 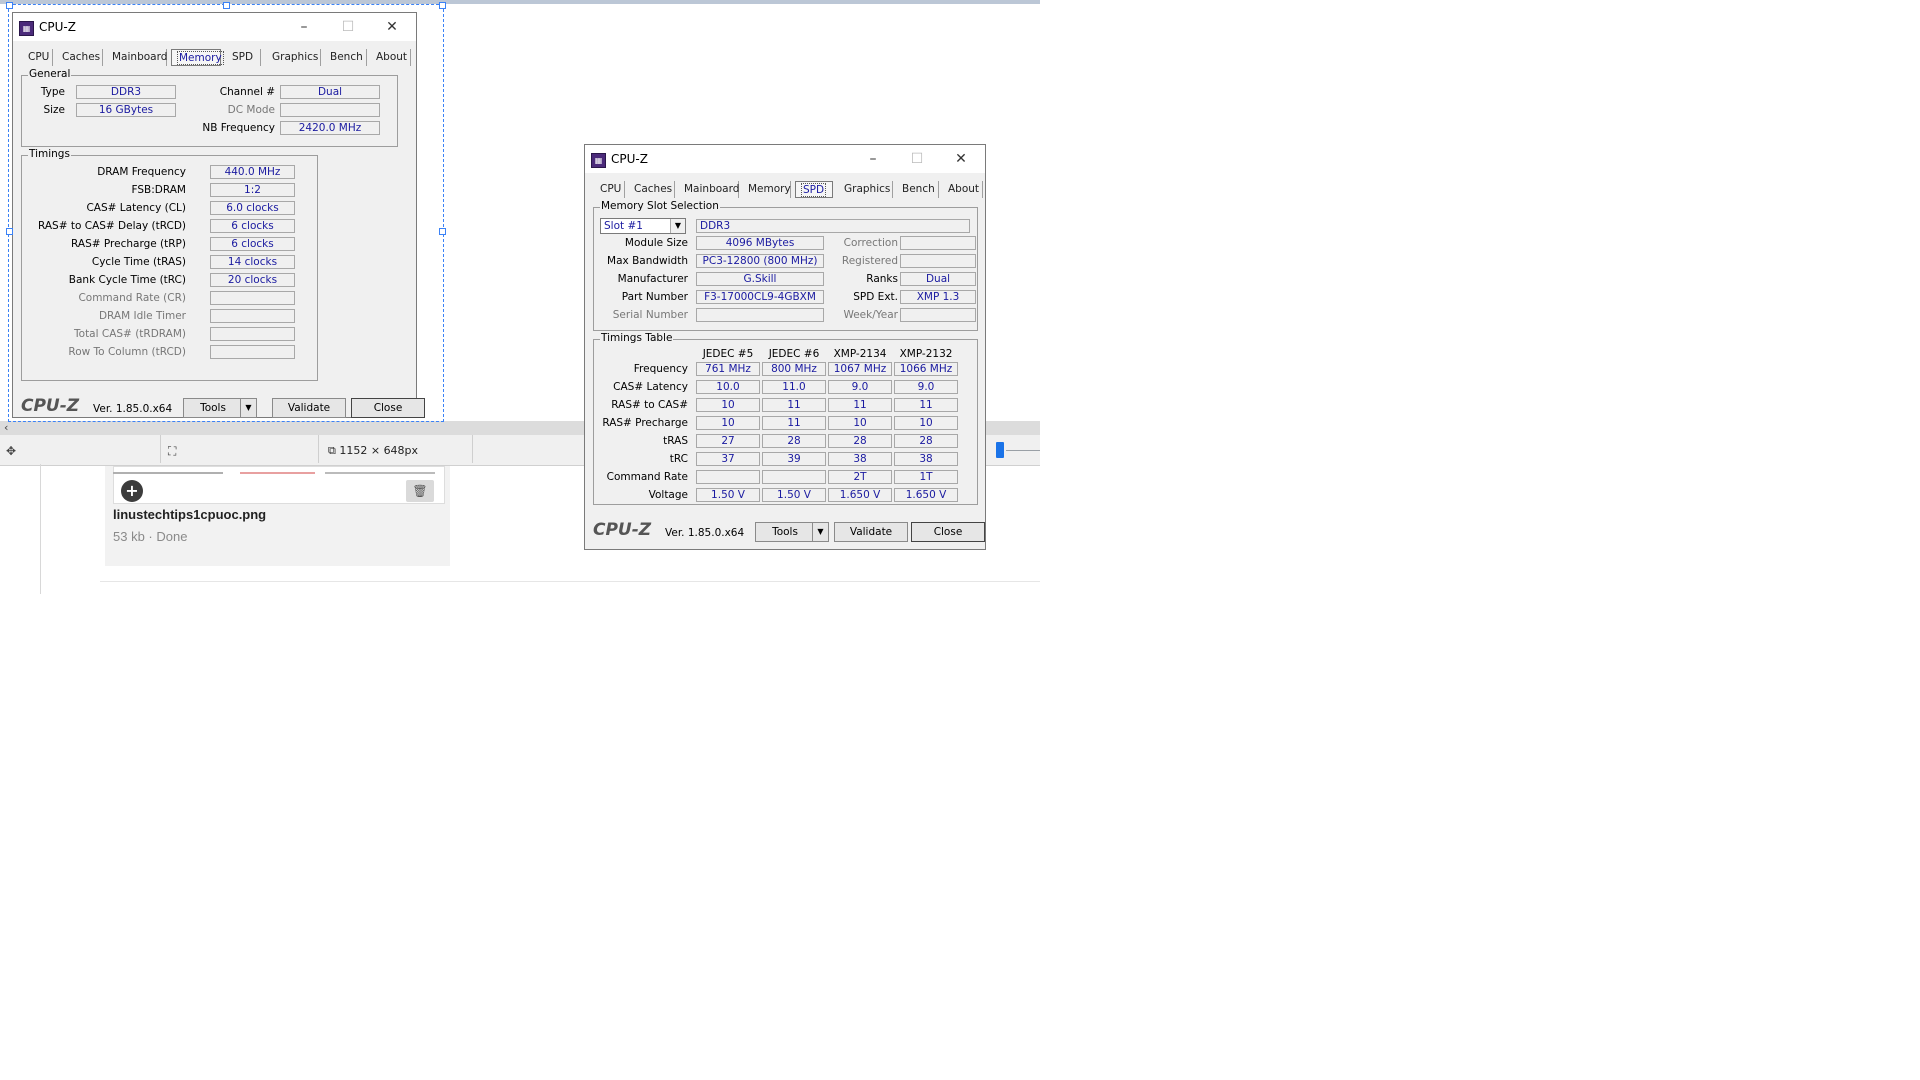 What do you see at coordinates (760, 297) in the screenshot?
I see `part-number-value: F3-17000CL9-4GBXM` at bounding box center [760, 297].